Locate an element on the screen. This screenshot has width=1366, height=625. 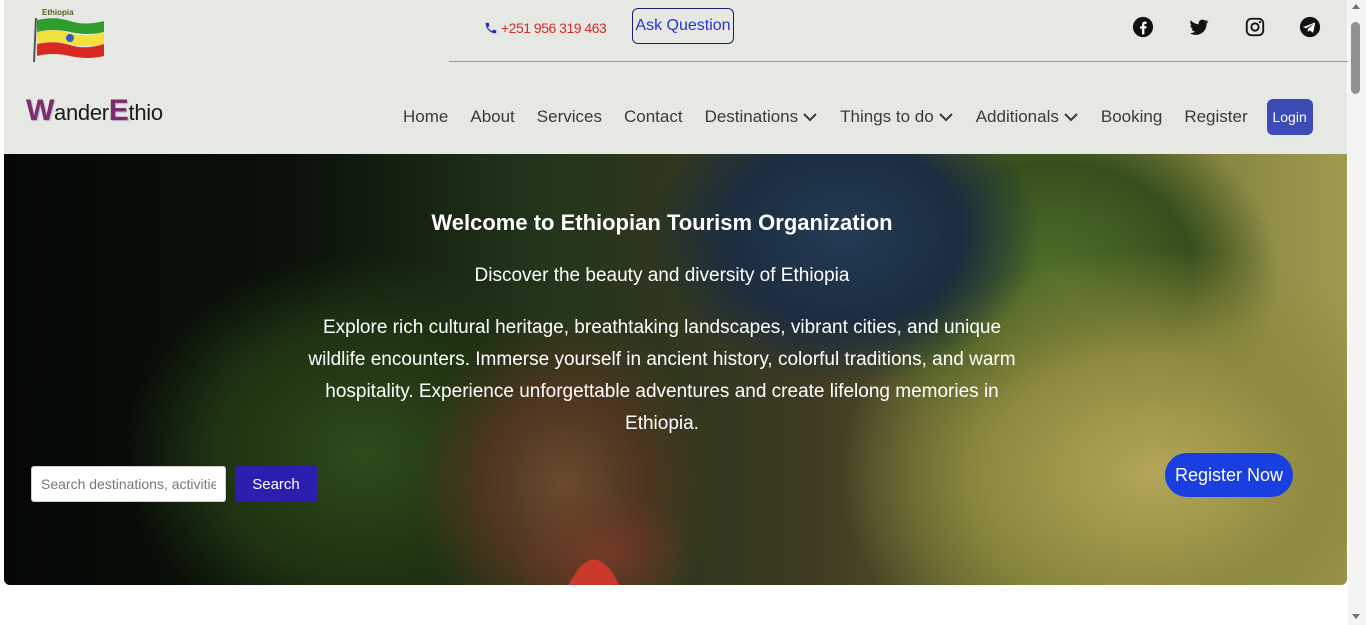
nav-item-contact: Contact is located at coordinates (653, 117).